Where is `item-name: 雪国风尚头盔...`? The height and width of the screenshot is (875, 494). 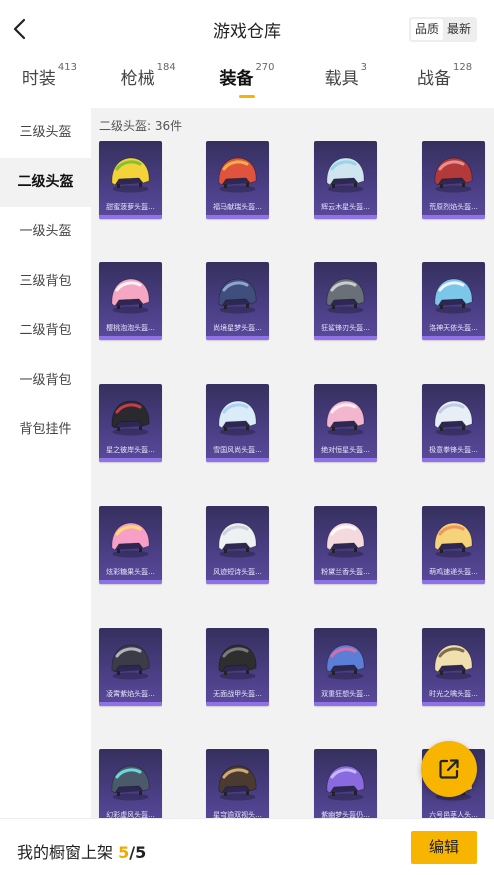
item-name: 雪国风尚头盔... is located at coordinates (237, 450).